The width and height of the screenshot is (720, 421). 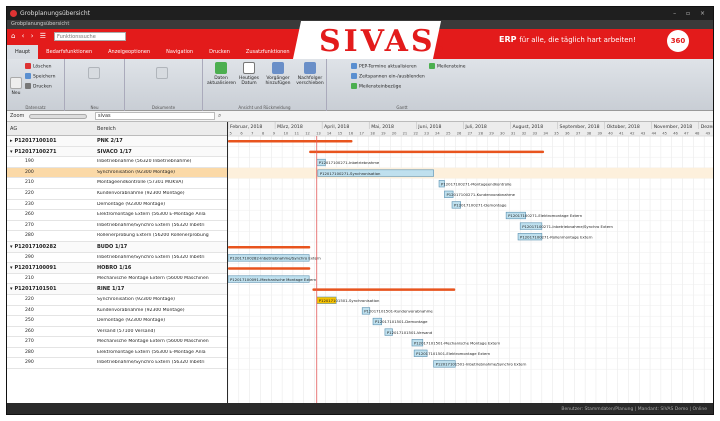 I want to click on ribbon-tab: Drucken, so click(x=219, y=52).